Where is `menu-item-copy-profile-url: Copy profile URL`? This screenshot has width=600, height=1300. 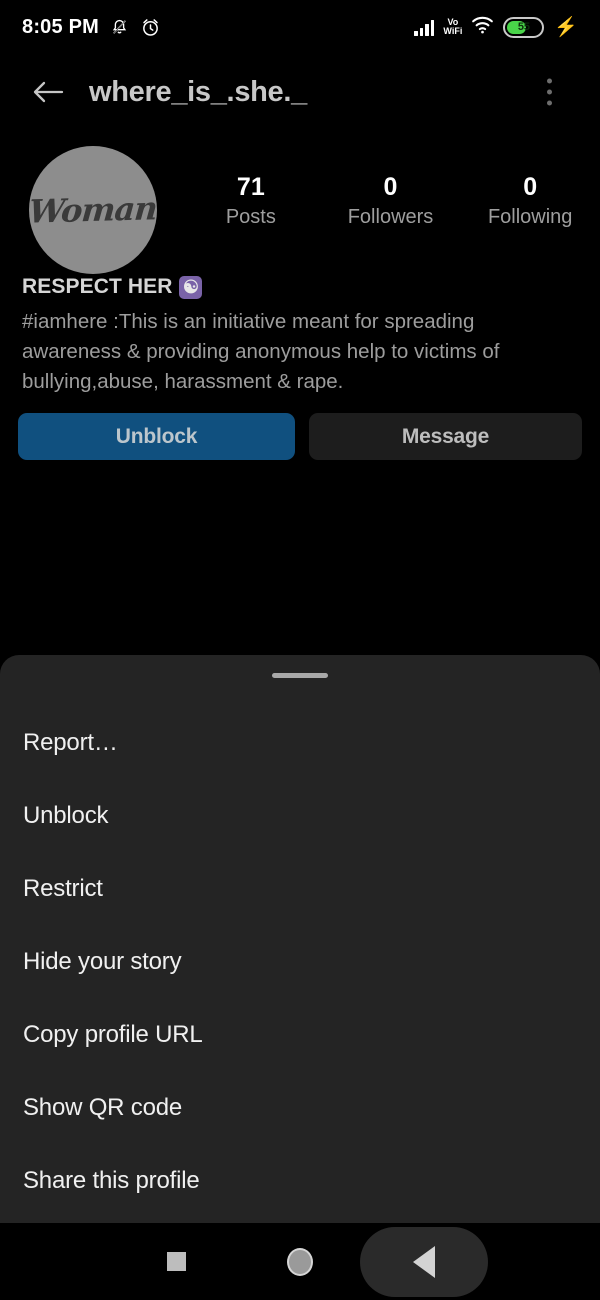
menu-item-copy-profile-url: Copy profile URL is located at coordinates (300, 1034).